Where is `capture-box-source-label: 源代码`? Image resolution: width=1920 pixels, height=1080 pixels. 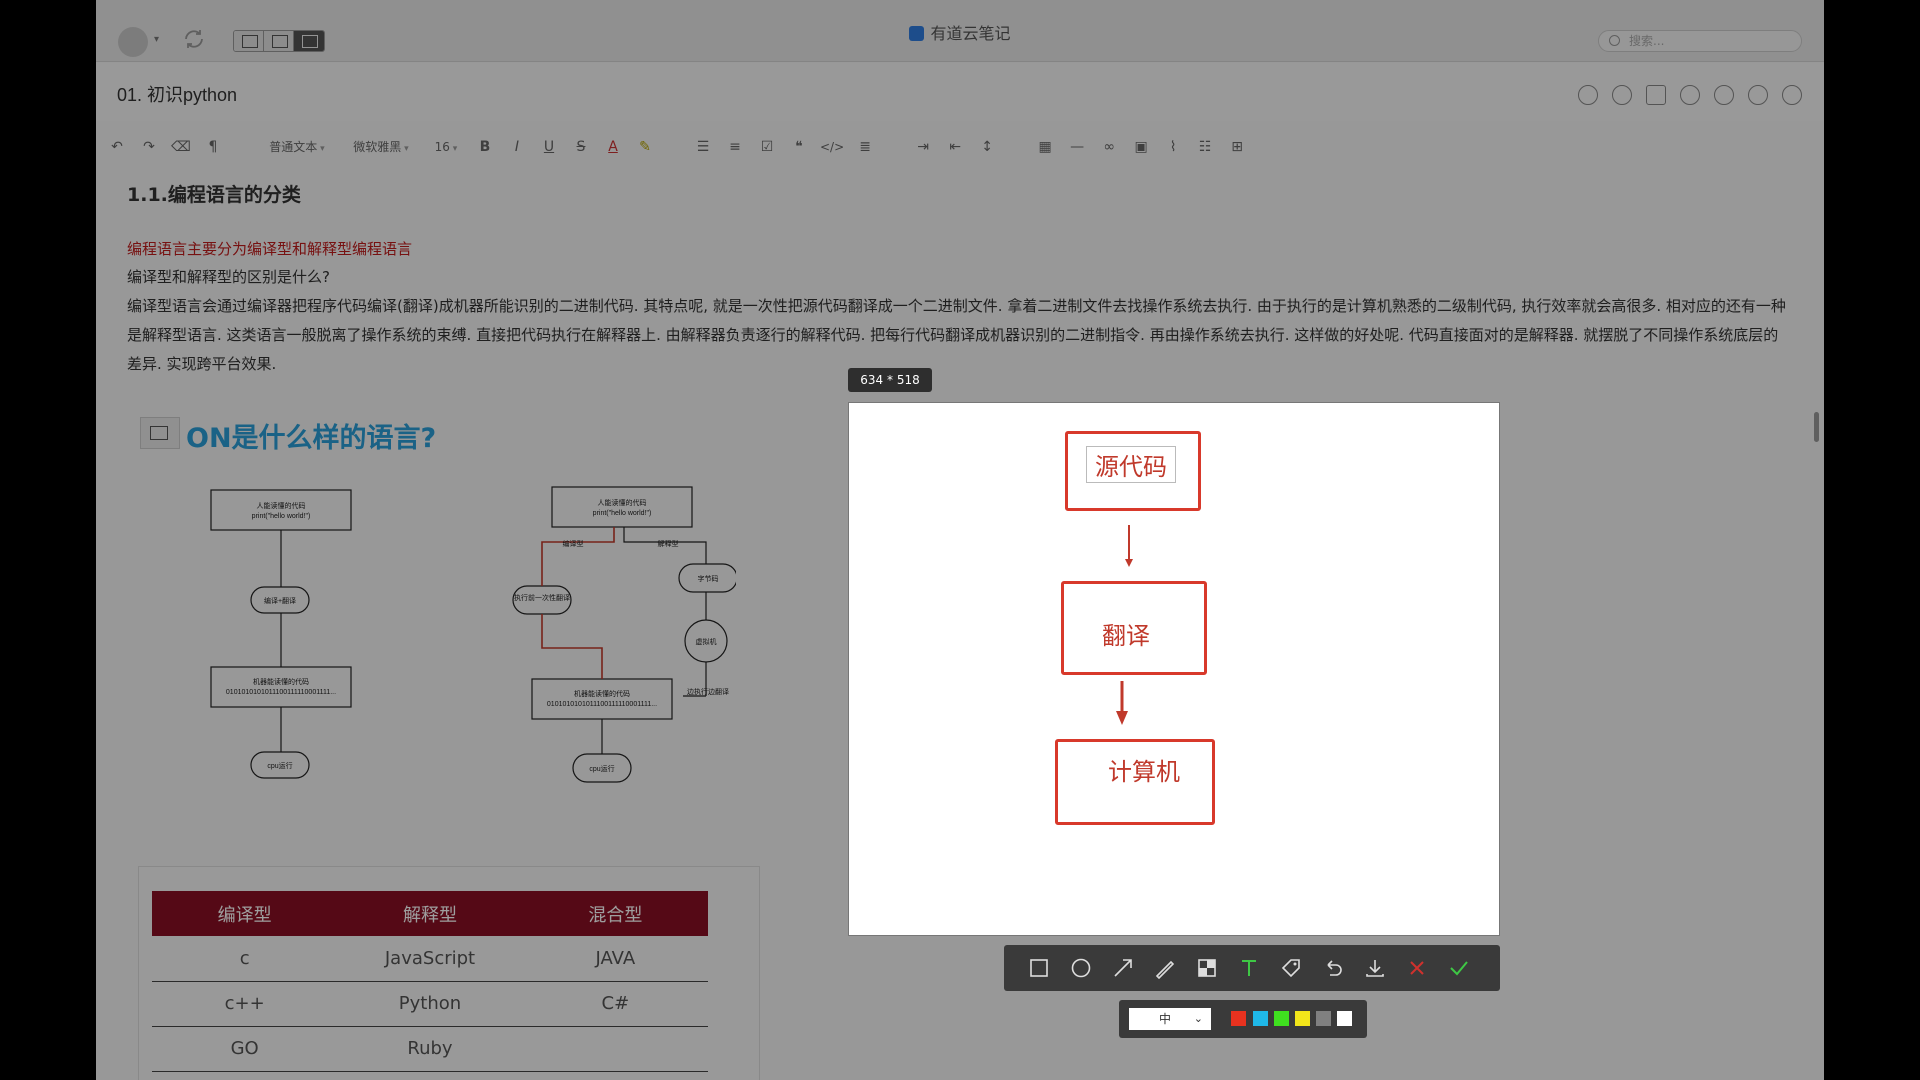
capture-box-source-label: 源代码 is located at coordinates (1131, 464).